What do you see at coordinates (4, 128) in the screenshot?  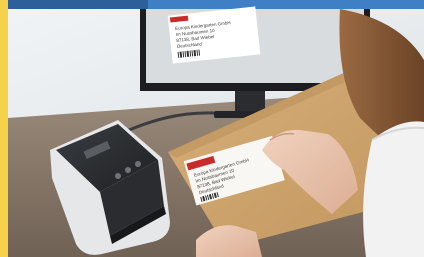 I see `left-yellow-frame` at bounding box center [4, 128].